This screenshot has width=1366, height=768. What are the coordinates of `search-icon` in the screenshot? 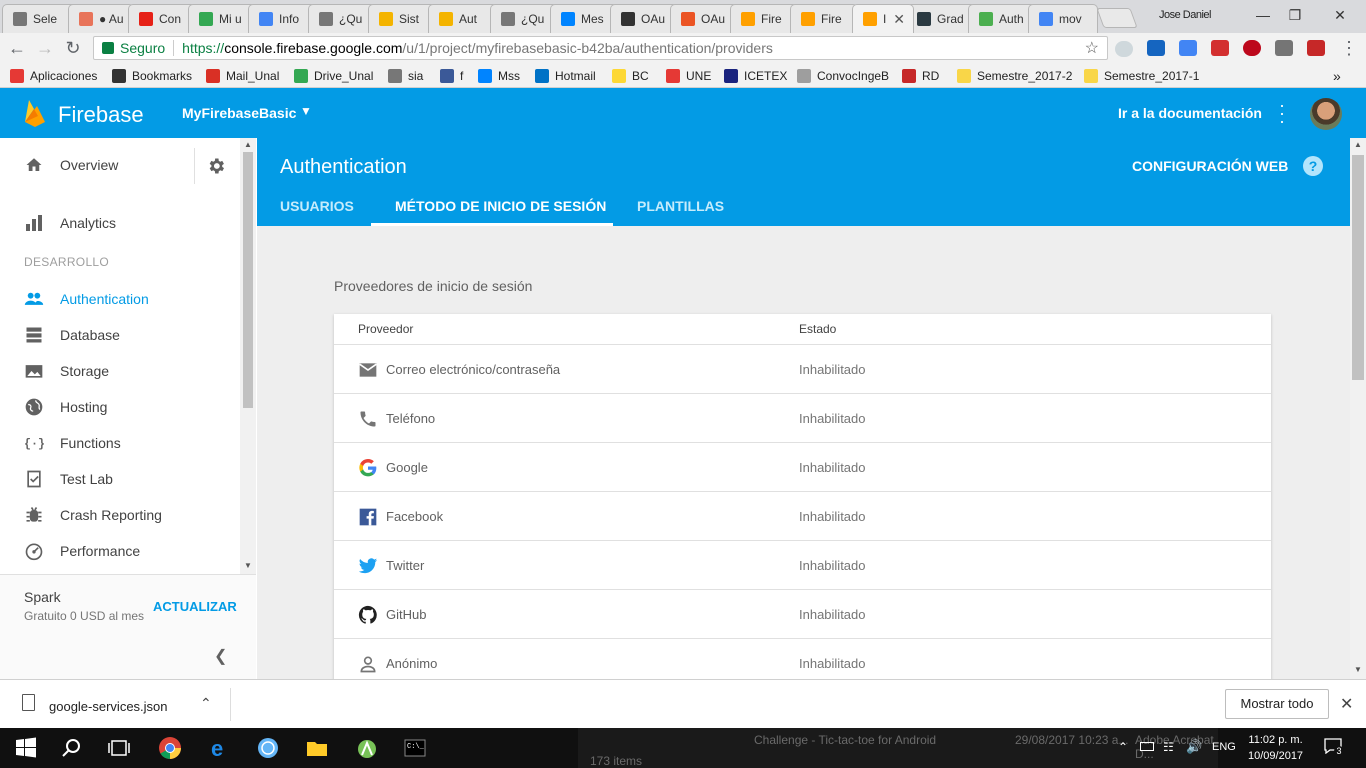 It's located at (72, 748).